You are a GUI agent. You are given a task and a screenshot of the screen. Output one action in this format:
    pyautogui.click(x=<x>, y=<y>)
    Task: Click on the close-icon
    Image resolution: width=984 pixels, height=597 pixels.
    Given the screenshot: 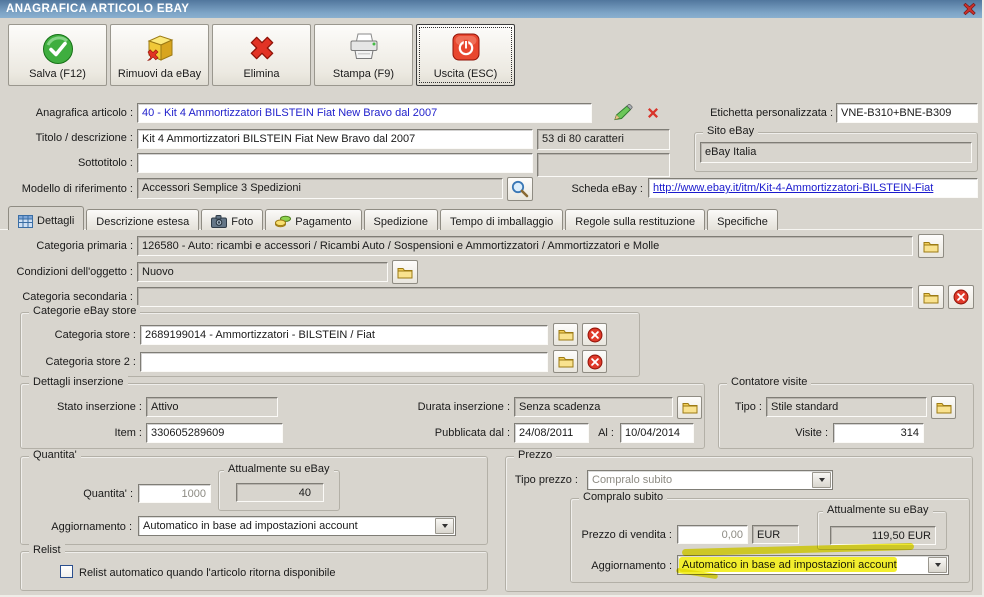 What is the action you would take?
    pyautogui.click(x=969, y=9)
    